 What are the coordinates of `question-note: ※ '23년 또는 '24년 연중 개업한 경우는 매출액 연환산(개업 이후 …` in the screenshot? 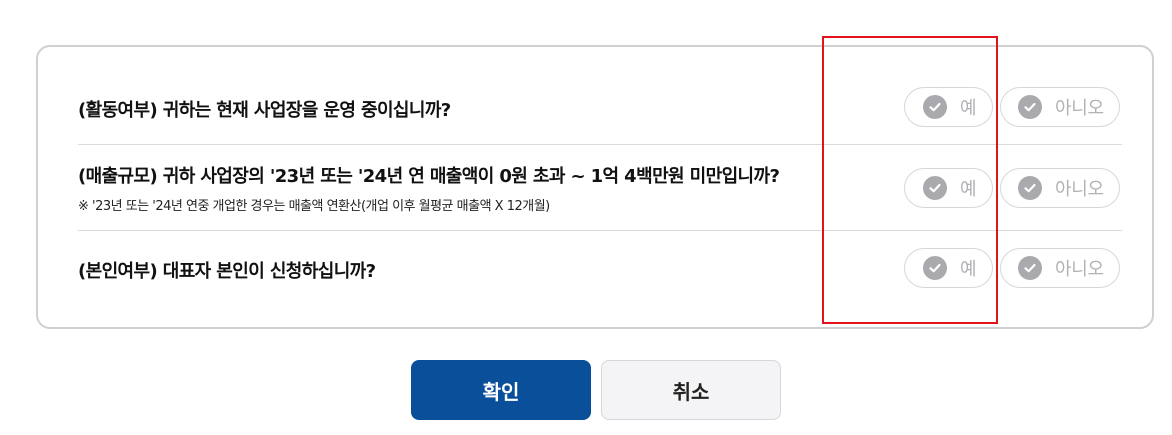 It's located at (314, 206).